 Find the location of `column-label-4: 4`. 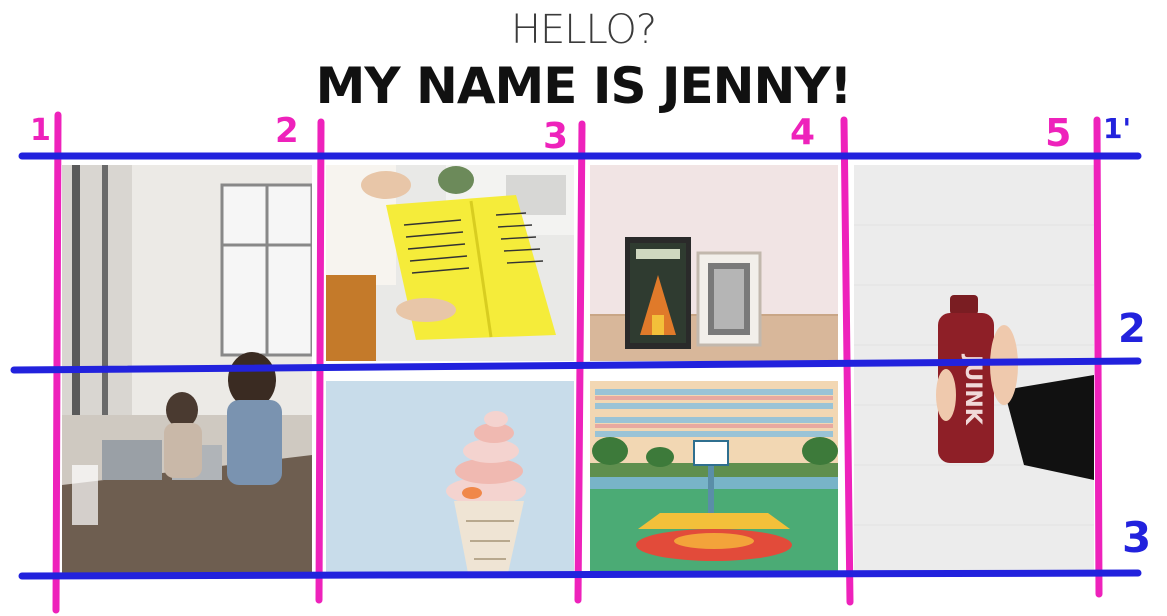

column-label-4: 4 is located at coordinates (802, 132).